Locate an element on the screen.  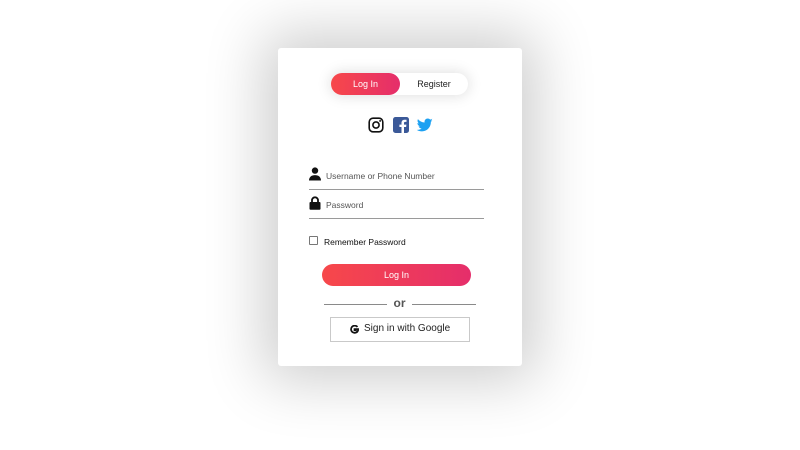
username-input is located at coordinates (401, 176).